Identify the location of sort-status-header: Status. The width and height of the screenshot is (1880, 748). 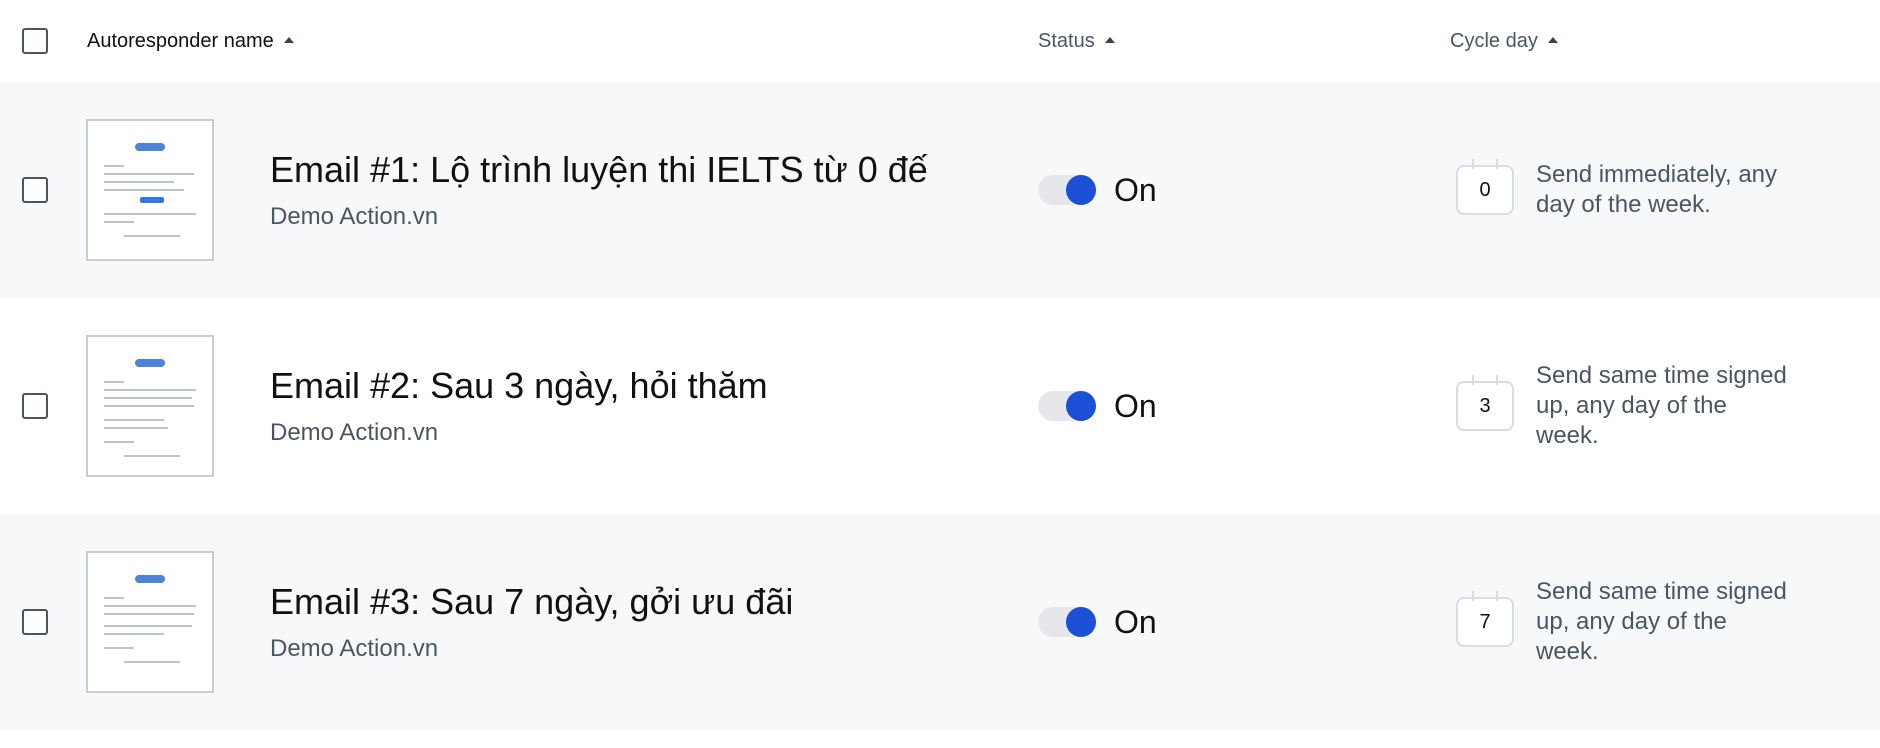
(1076, 41).